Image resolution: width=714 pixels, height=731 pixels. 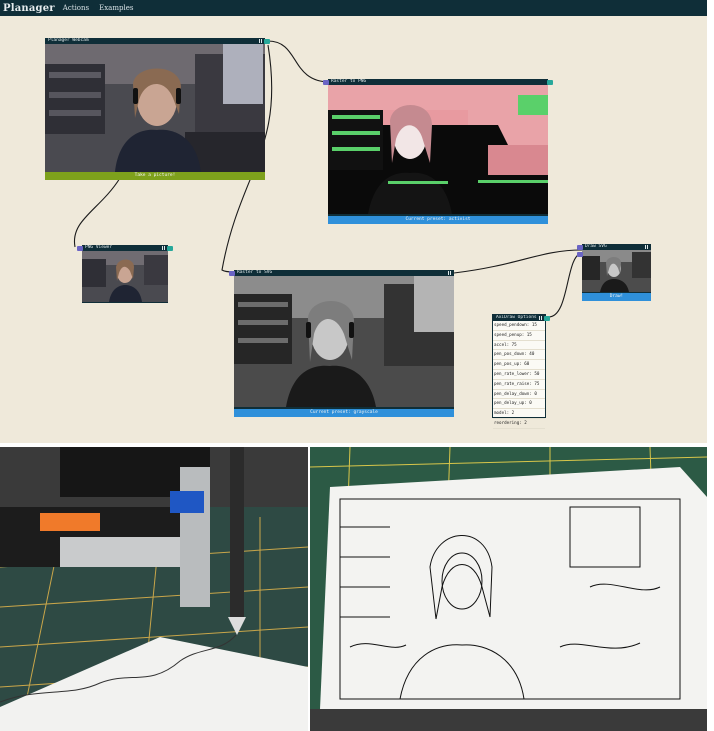 I want to click on axidraw-header: AxiDraw Options, so click(x=519, y=318).